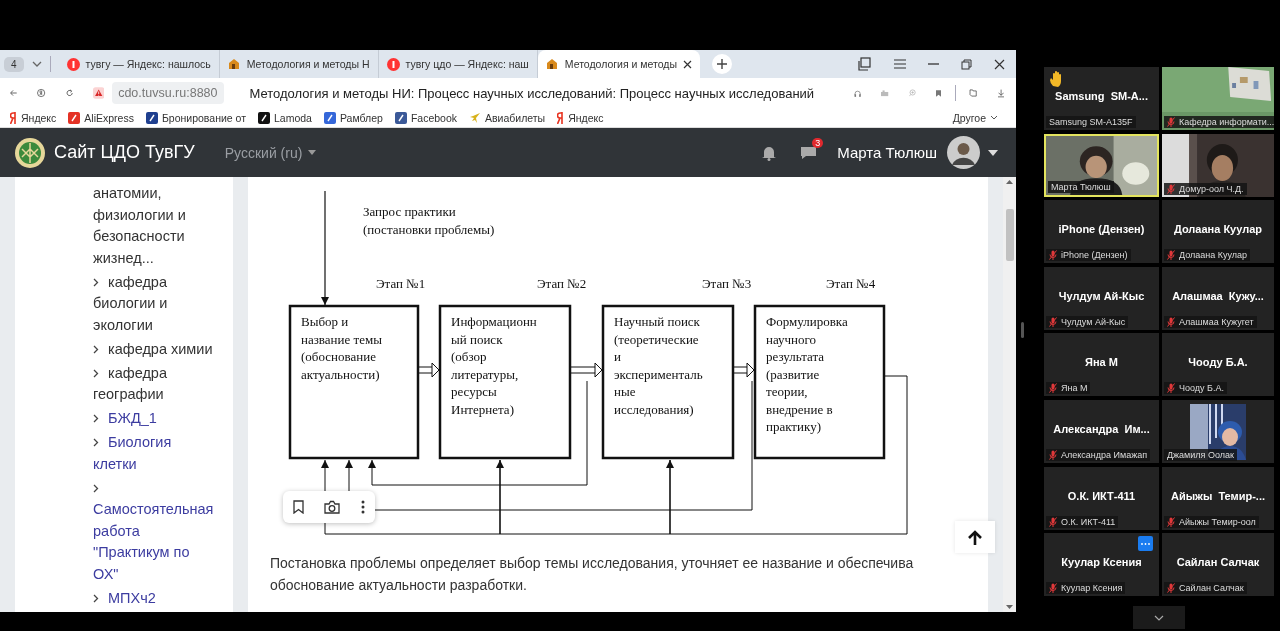  Describe the element at coordinates (153, 531) in the screenshot. I see `course-link: Самостоятельная работа "Практикум по ОХ"` at that location.